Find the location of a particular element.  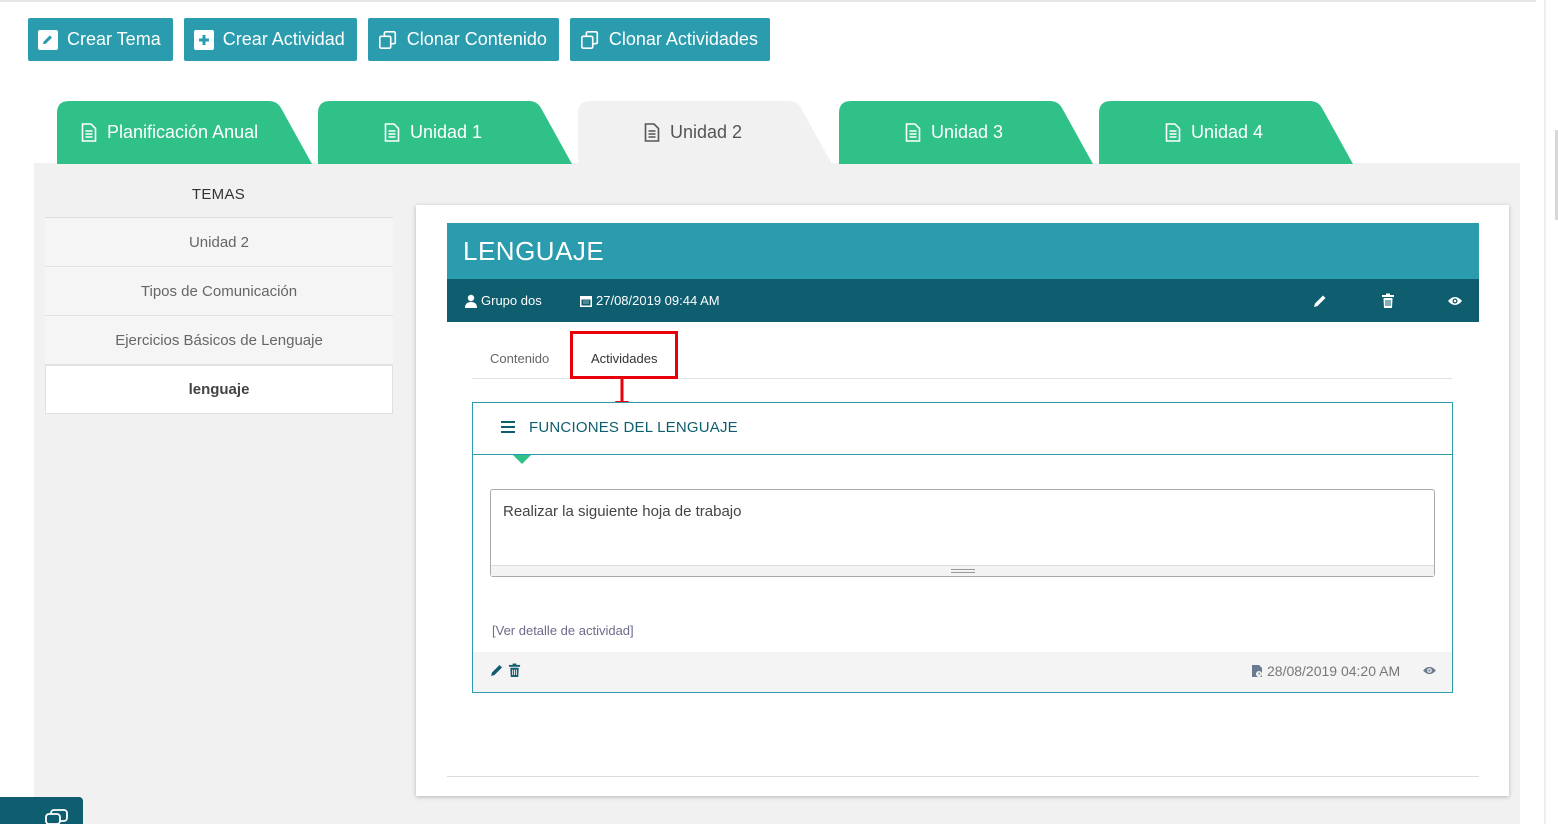

edit-topic-button is located at coordinates (1320, 301).